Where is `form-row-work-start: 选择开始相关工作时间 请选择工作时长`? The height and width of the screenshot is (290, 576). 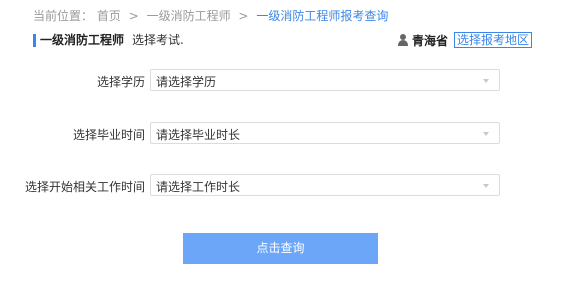 form-row-work-start: 选择开始相关工作时间 请选择工作时长 is located at coordinates (288, 186).